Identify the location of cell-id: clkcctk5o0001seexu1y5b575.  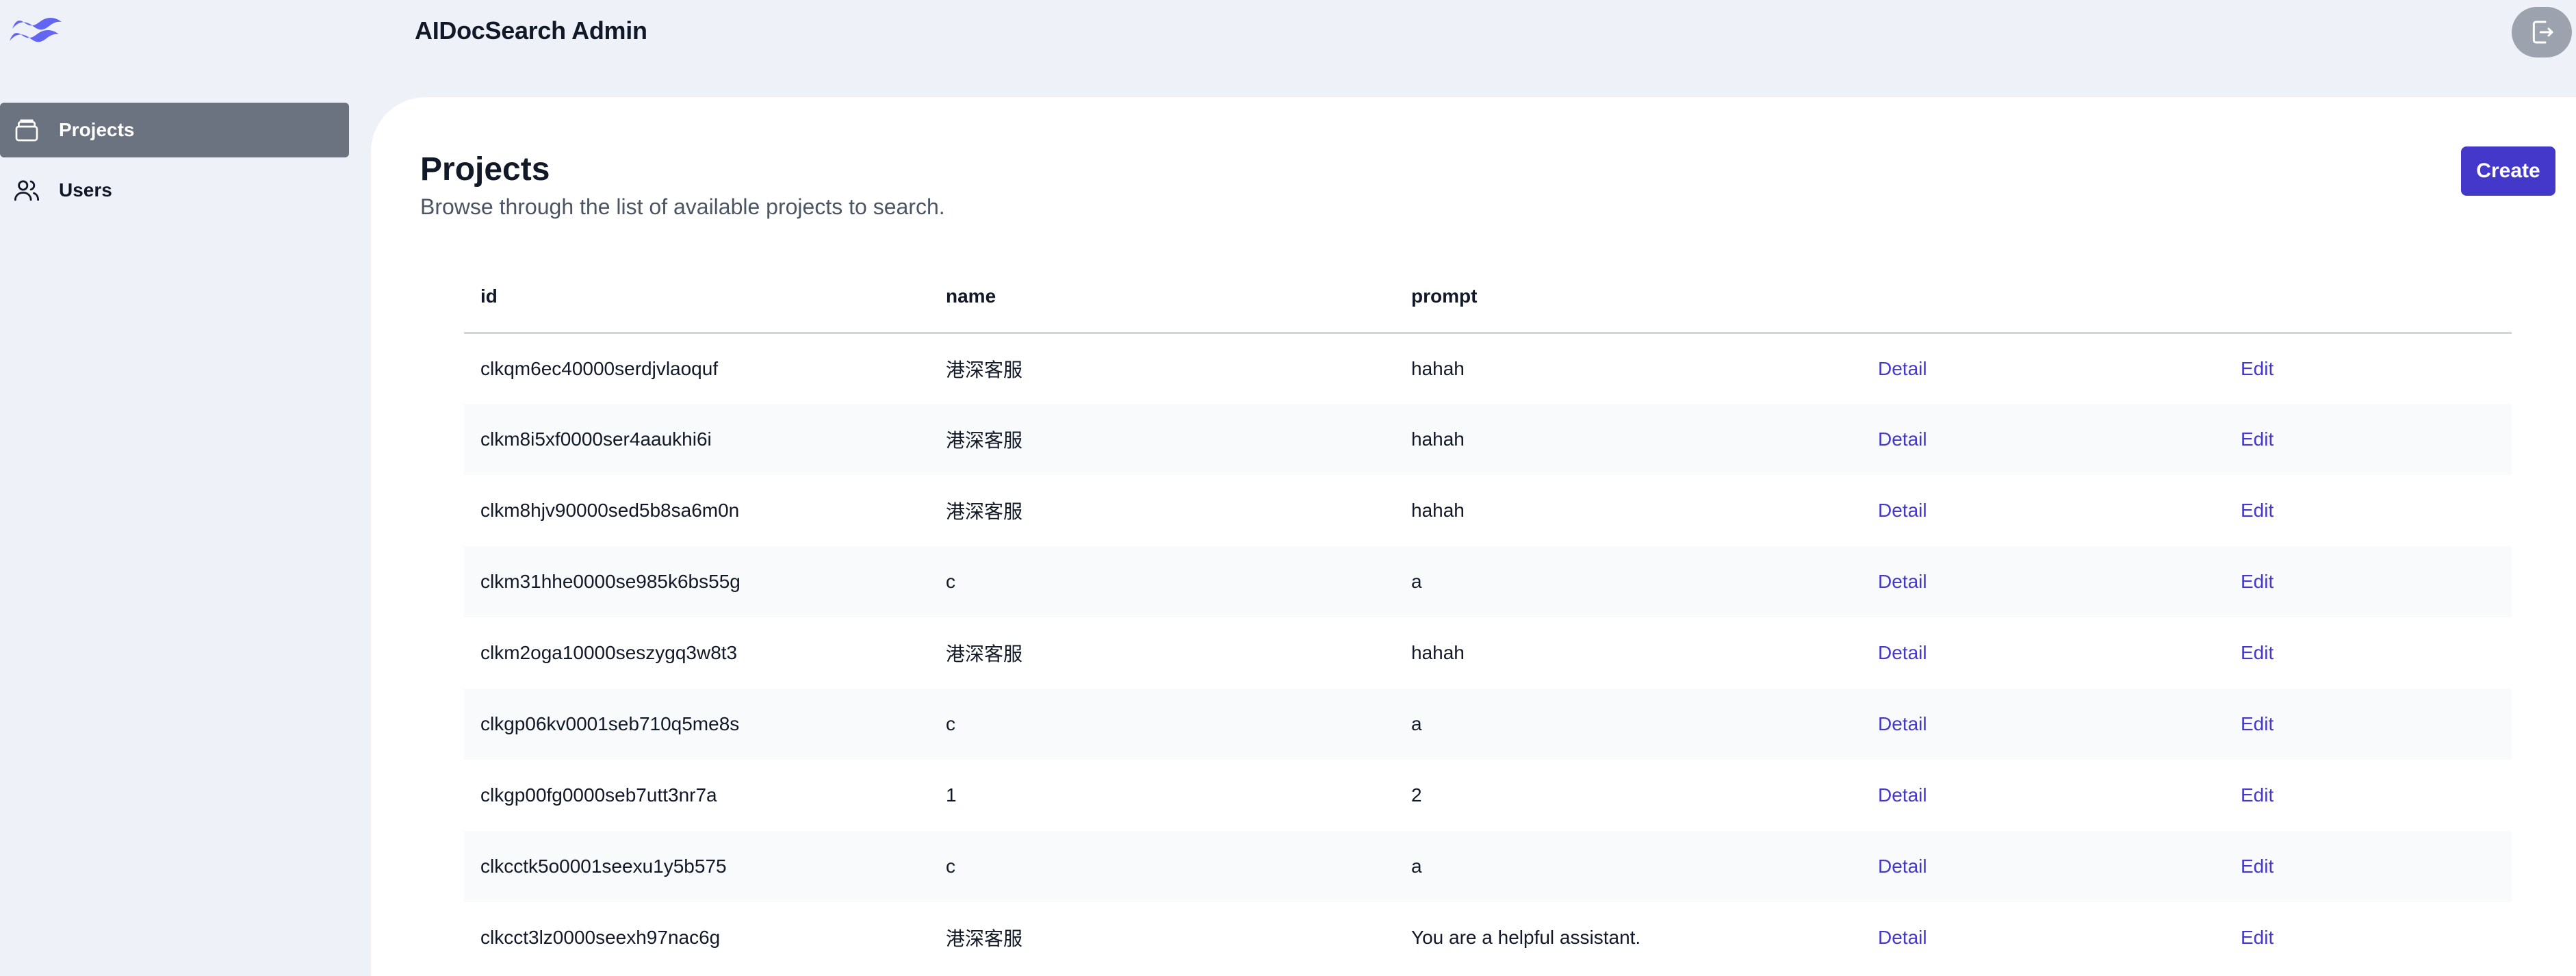
(603, 867).